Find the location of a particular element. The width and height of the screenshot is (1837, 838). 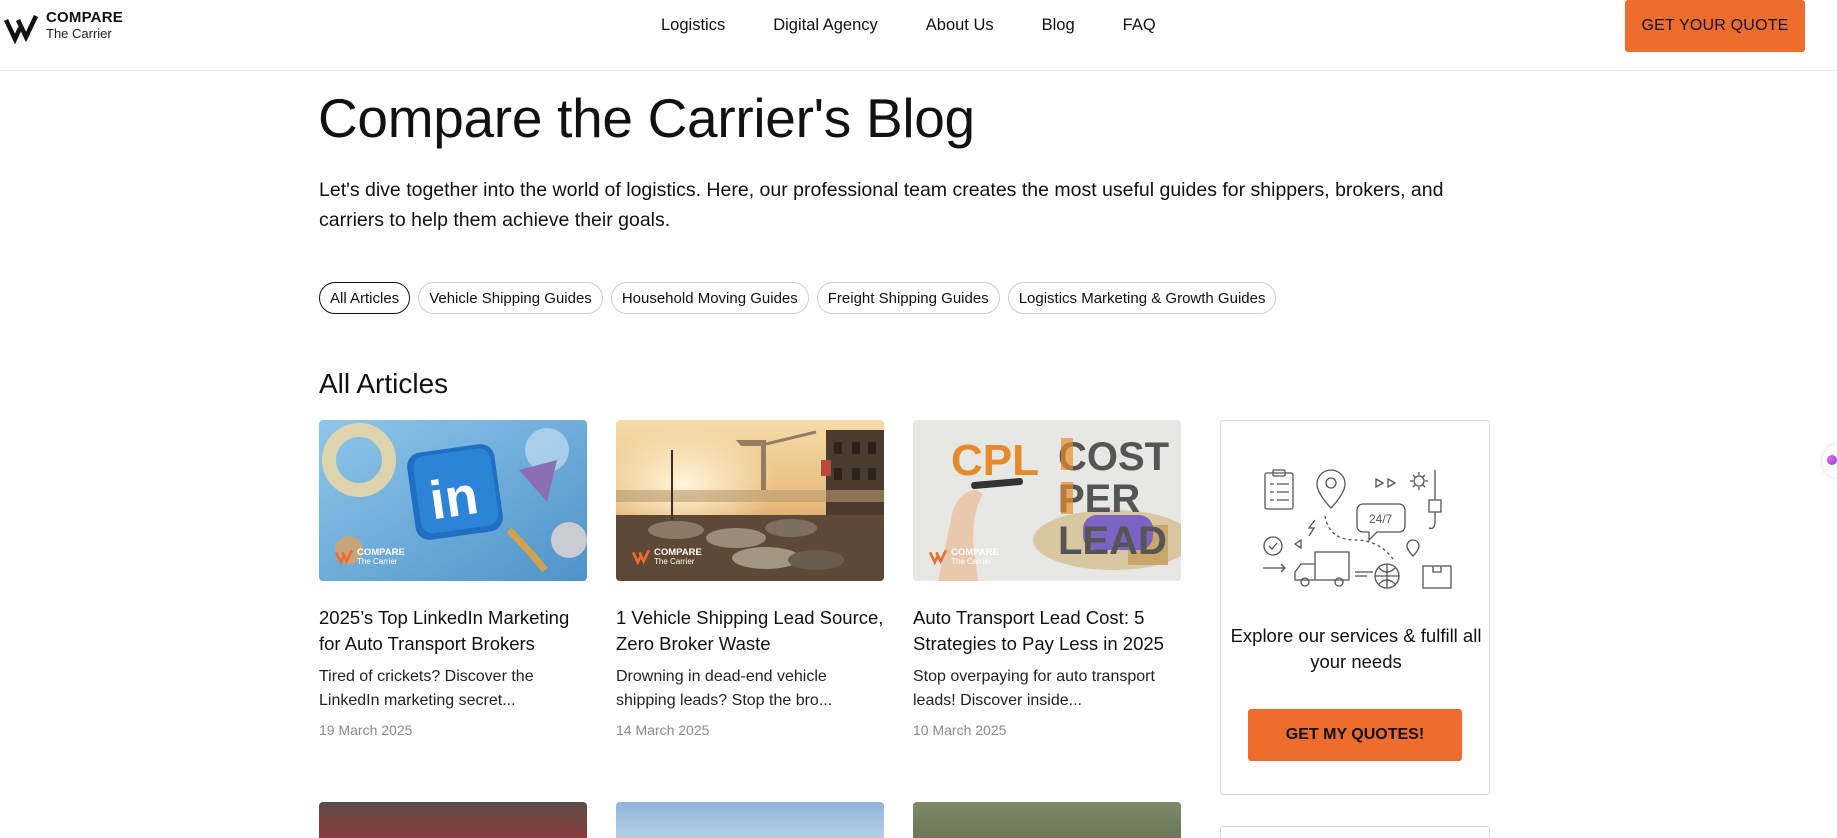

arrow-right-icon is located at coordinates (1274, 568).